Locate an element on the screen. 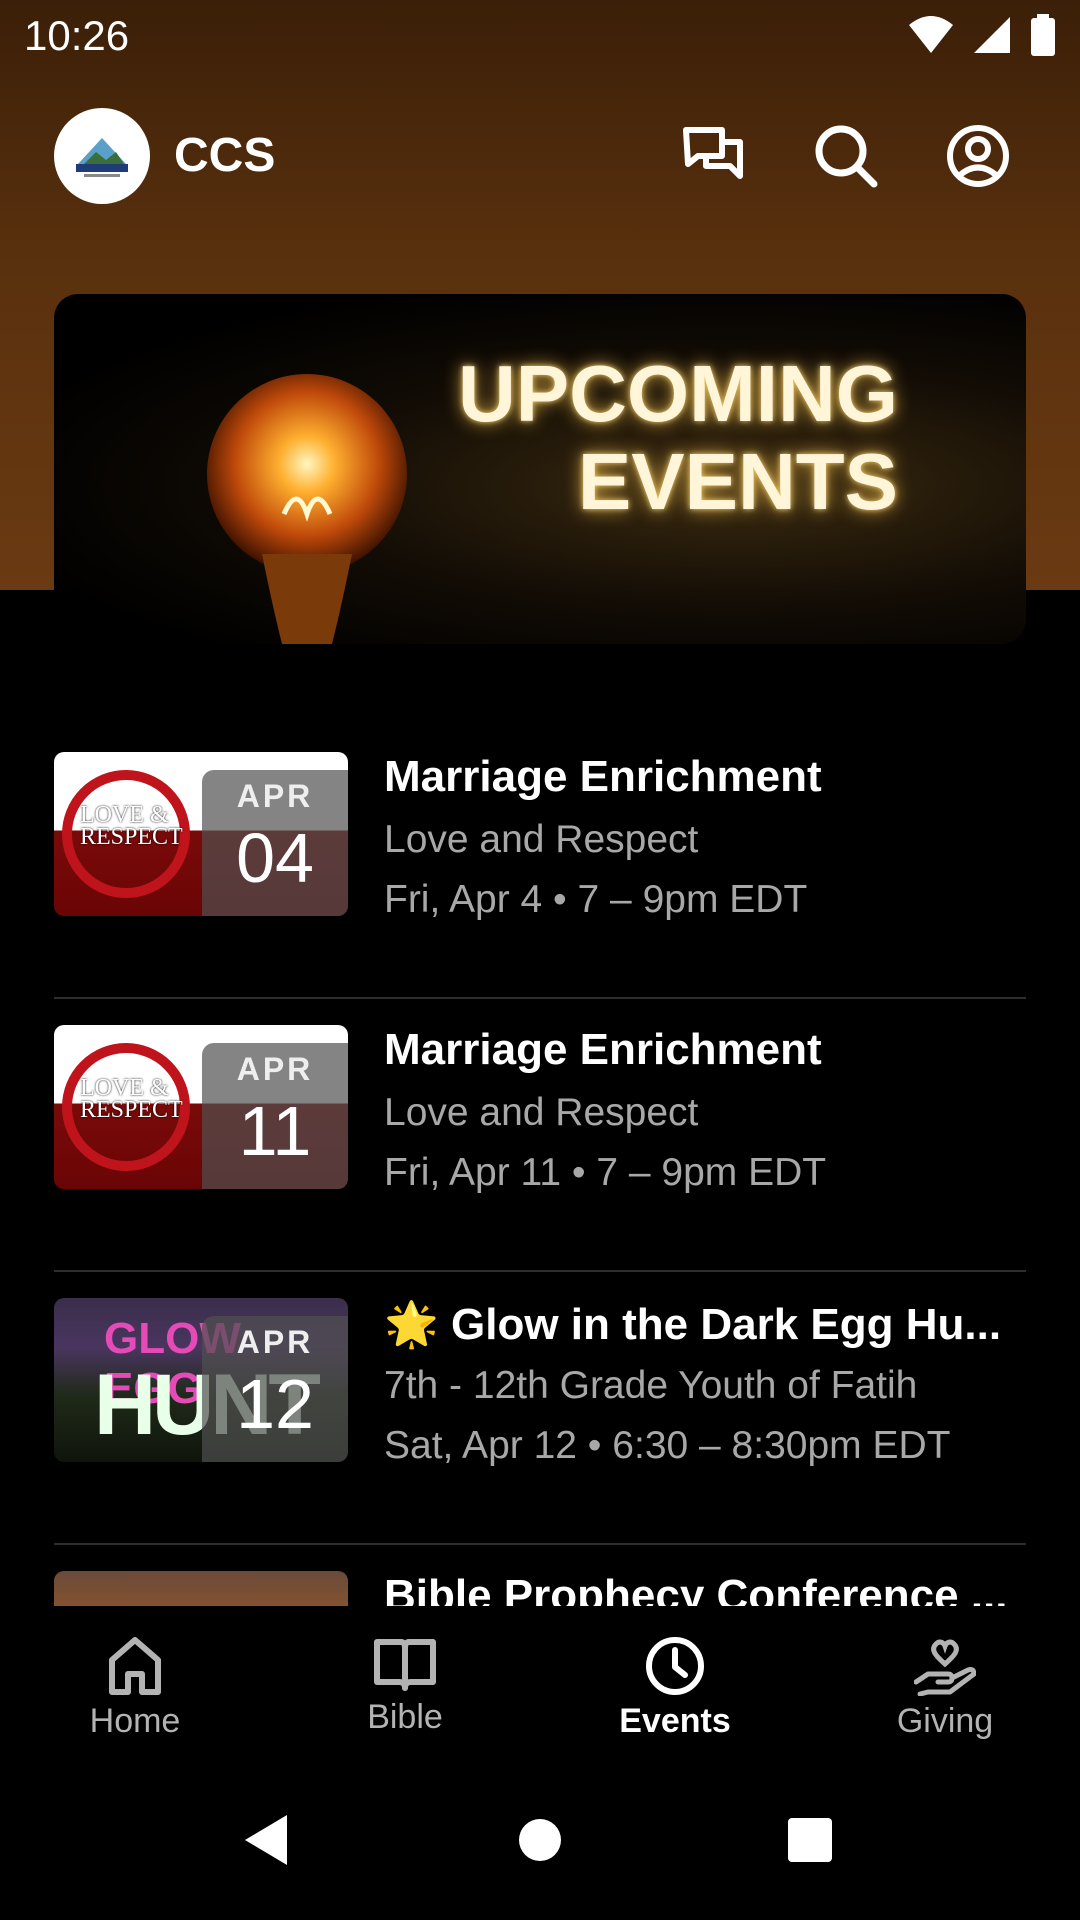 This screenshot has width=1080, height=1920. bottom-navigation: Home Bible Events Giving is located at coordinates (540, 1681).